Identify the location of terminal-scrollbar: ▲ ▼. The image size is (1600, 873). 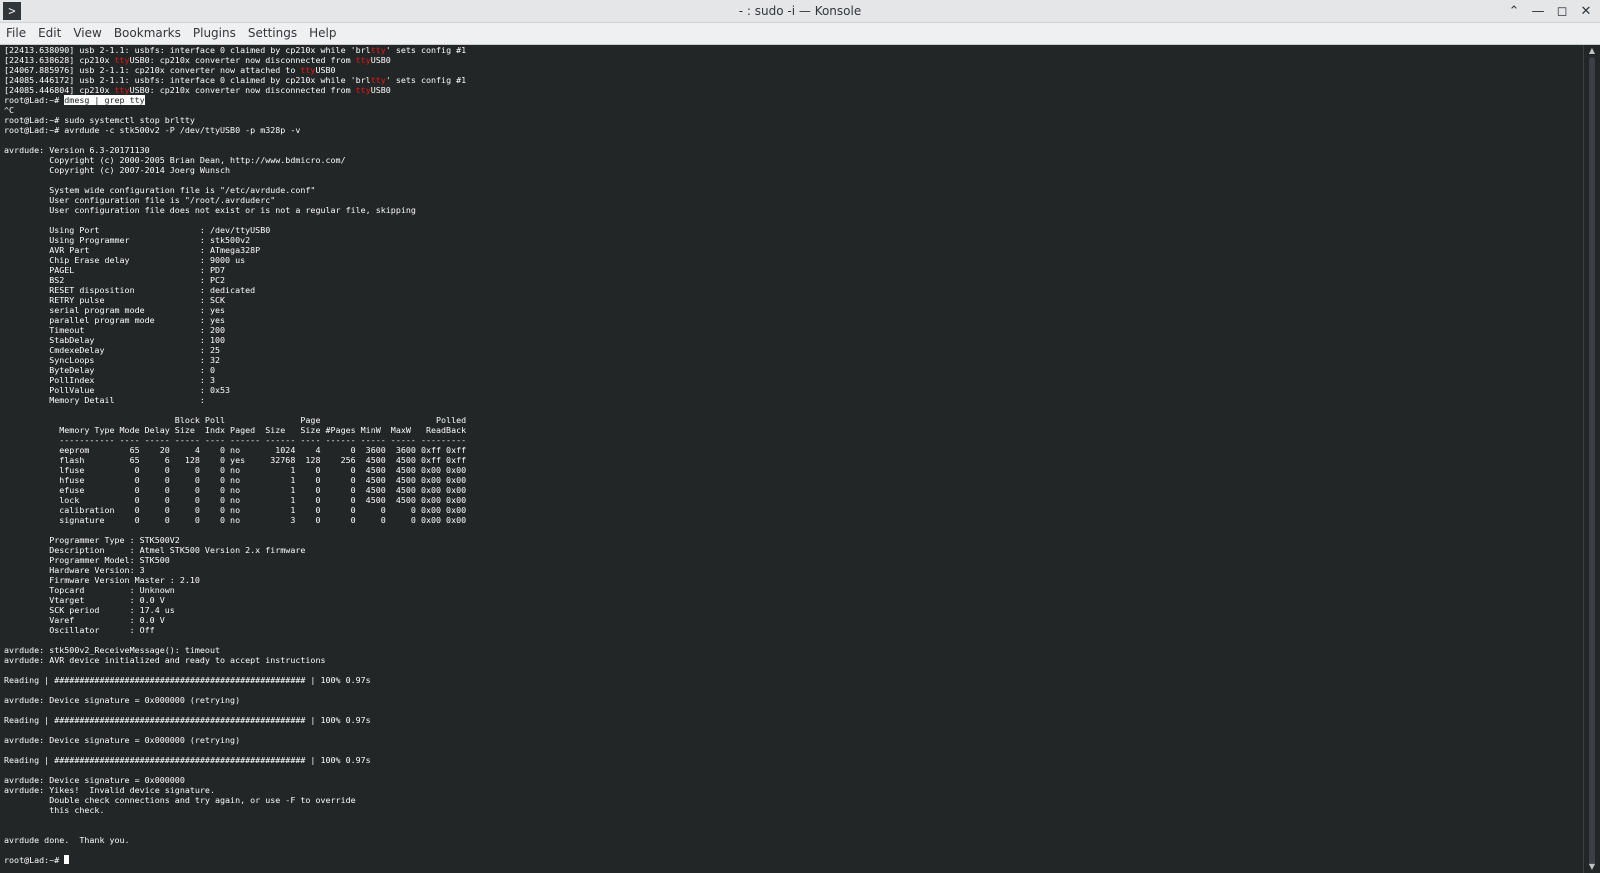
(1591, 459).